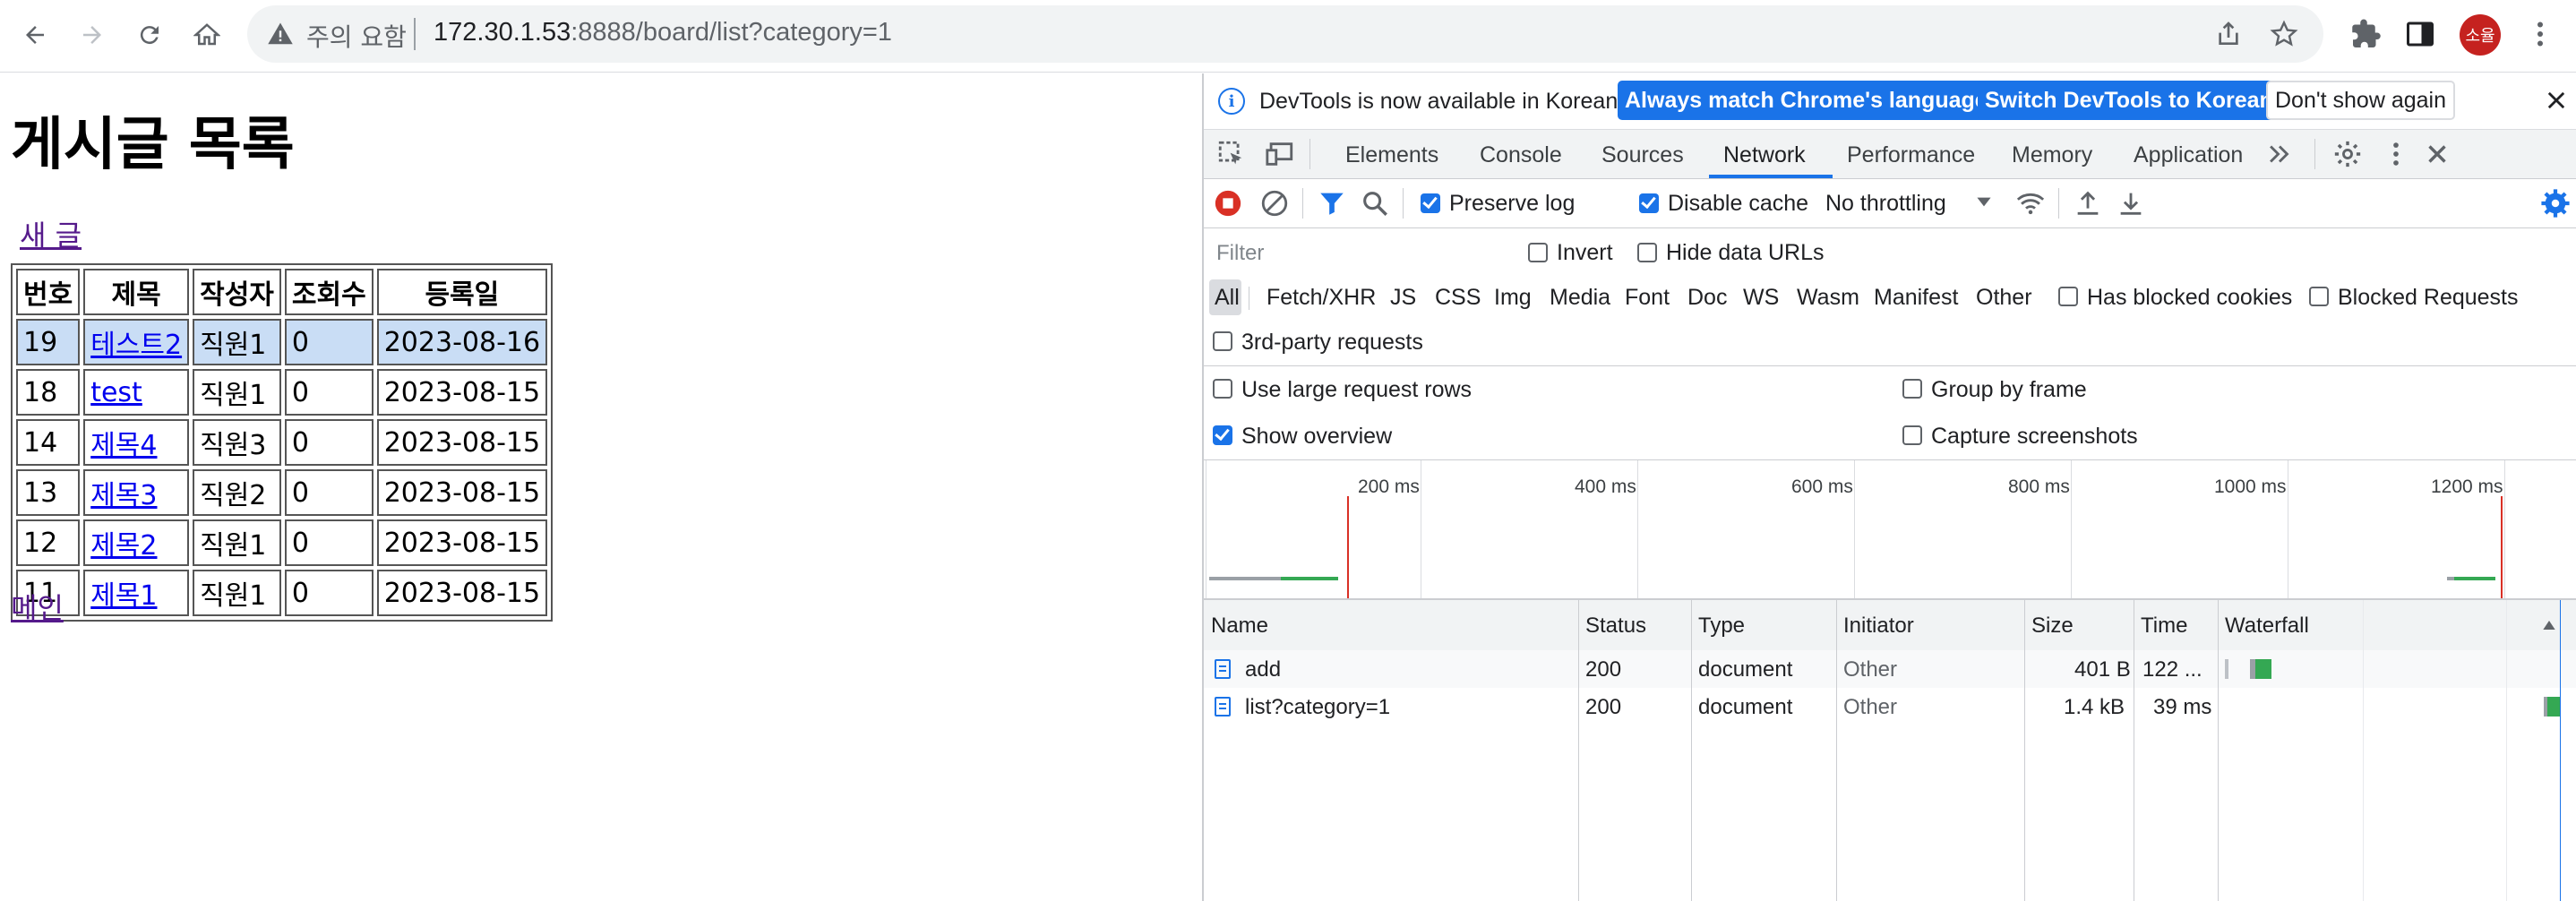 This screenshot has height=901, width=2576. What do you see at coordinates (2052, 626) in the screenshot?
I see `column-size: Size` at bounding box center [2052, 626].